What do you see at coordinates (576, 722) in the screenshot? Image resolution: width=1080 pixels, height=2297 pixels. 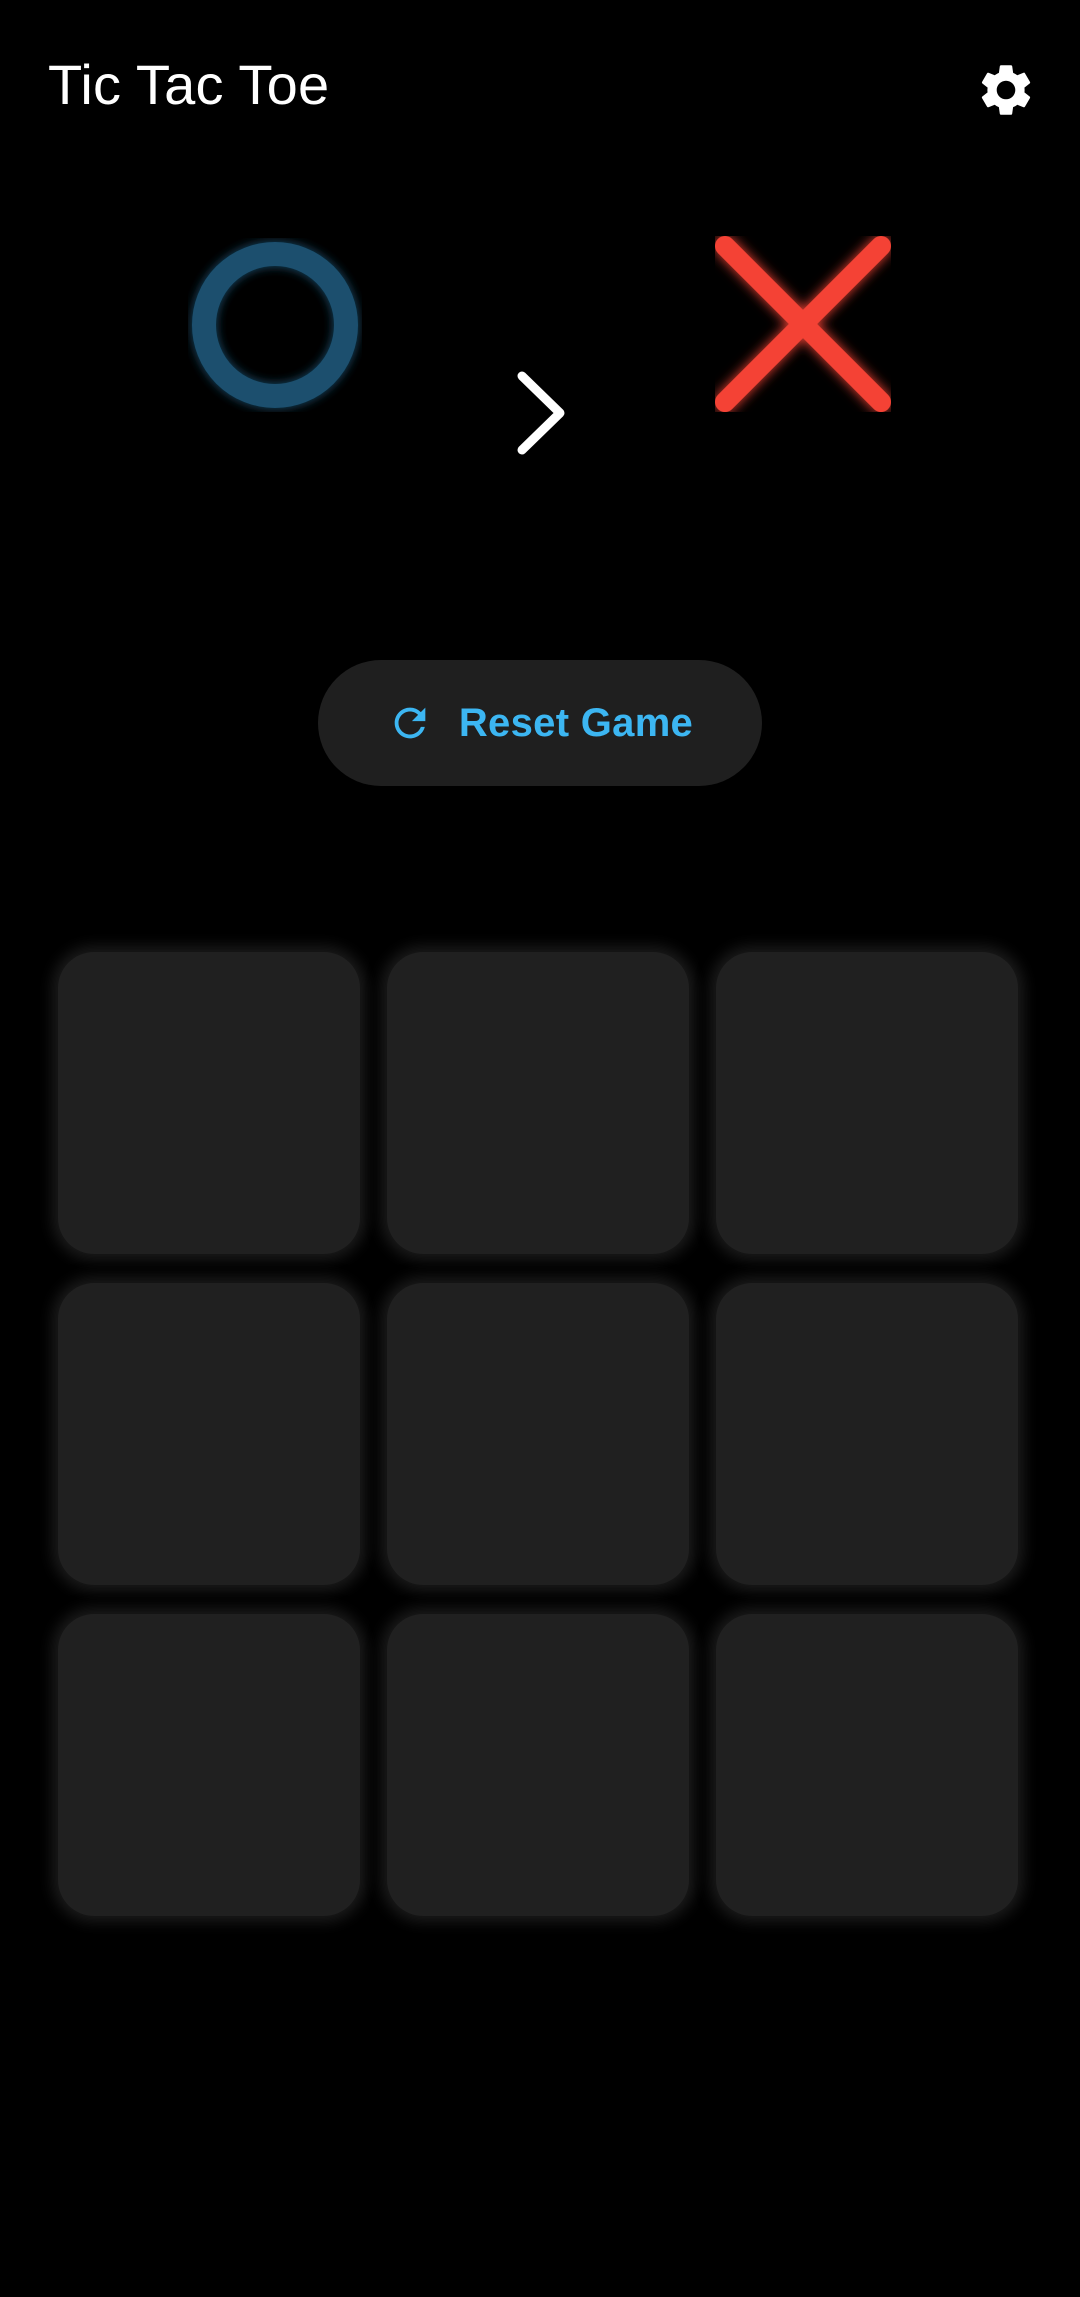 I see `reset-game-label: Reset Game` at bounding box center [576, 722].